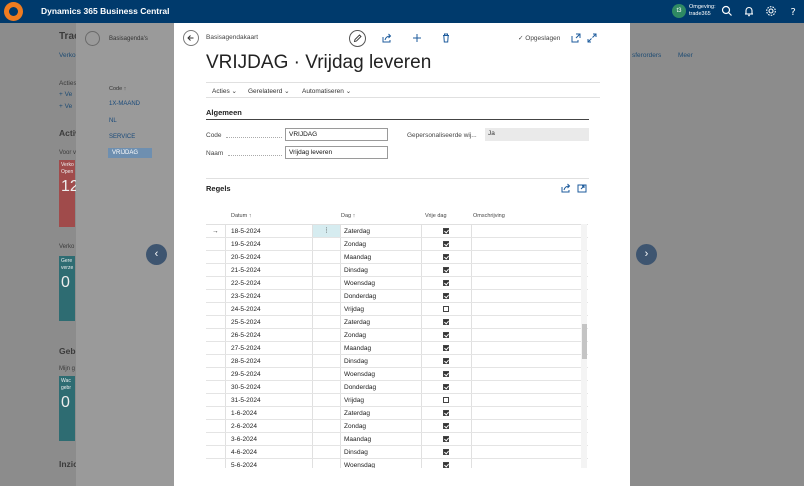 Image resolution: width=804 pixels, height=486 pixels. What do you see at coordinates (244, 426) in the screenshot?
I see `date-cell: 2-6-2024` at bounding box center [244, 426].